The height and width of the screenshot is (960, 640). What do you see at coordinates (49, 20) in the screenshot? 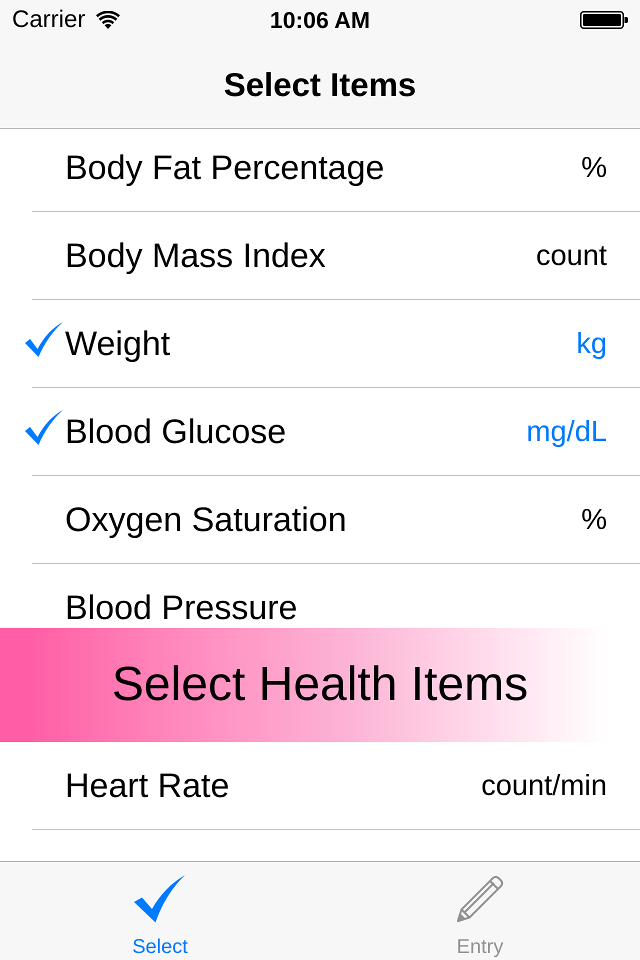
I see `carrier-name: Carrier` at bounding box center [49, 20].